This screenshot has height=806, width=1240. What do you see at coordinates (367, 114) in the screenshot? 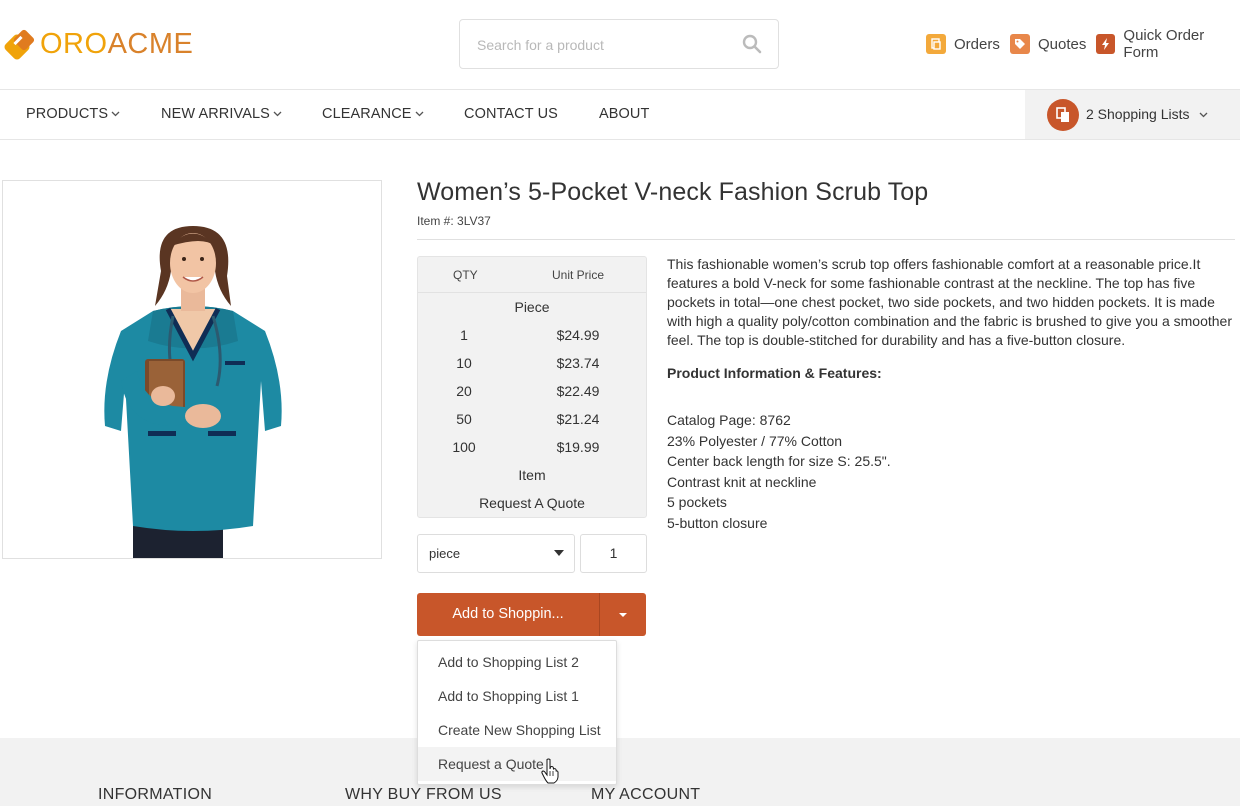
I see `nav-label: CLEARANCE` at bounding box center [367, 114].